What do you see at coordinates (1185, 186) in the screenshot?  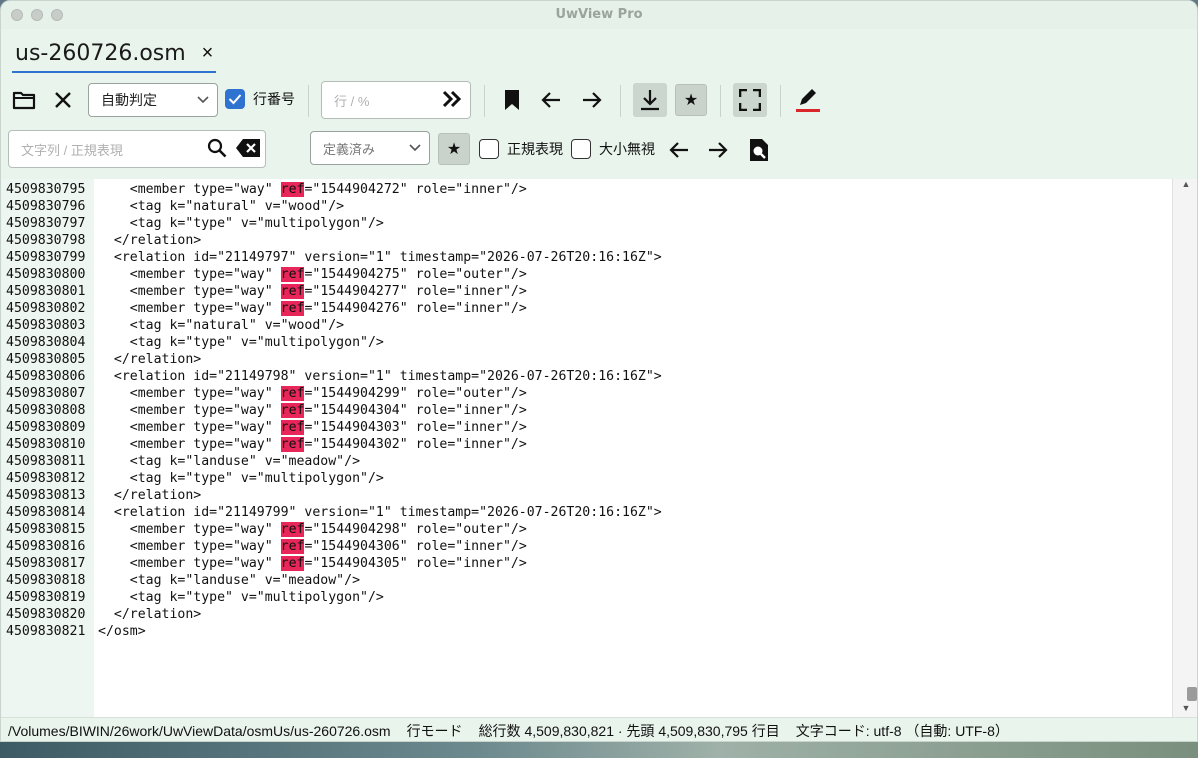 I see `scroll-up-icon: ▲` at bounding box center [1185, 186].